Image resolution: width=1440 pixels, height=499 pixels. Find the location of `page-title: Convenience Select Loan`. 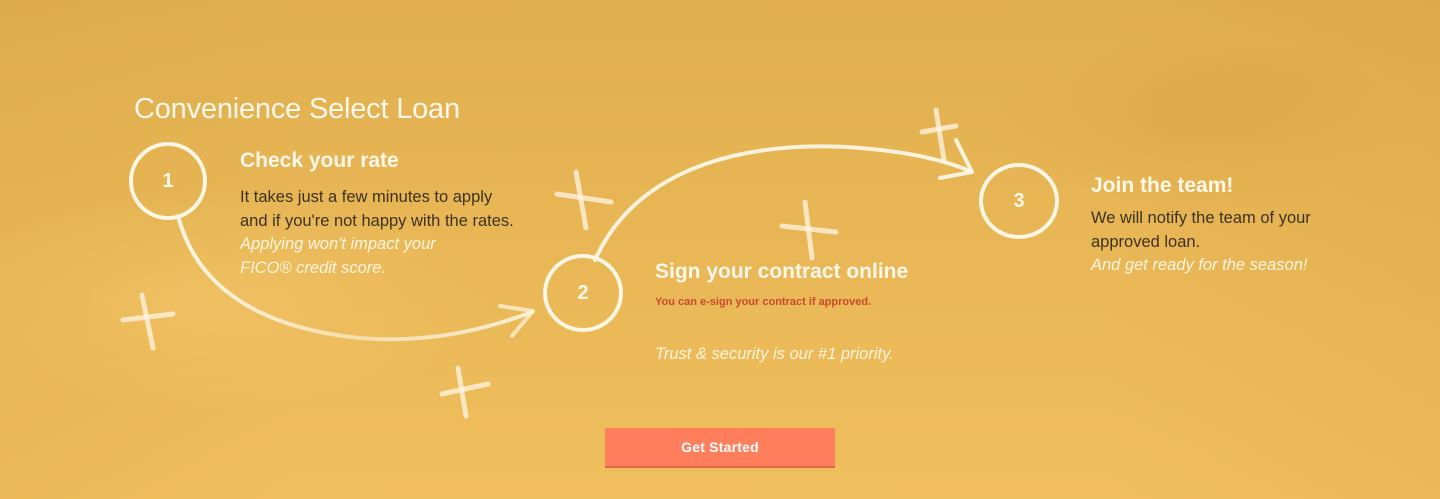

page-title: Convenience Select Loan is located at coordinates (297, 109).